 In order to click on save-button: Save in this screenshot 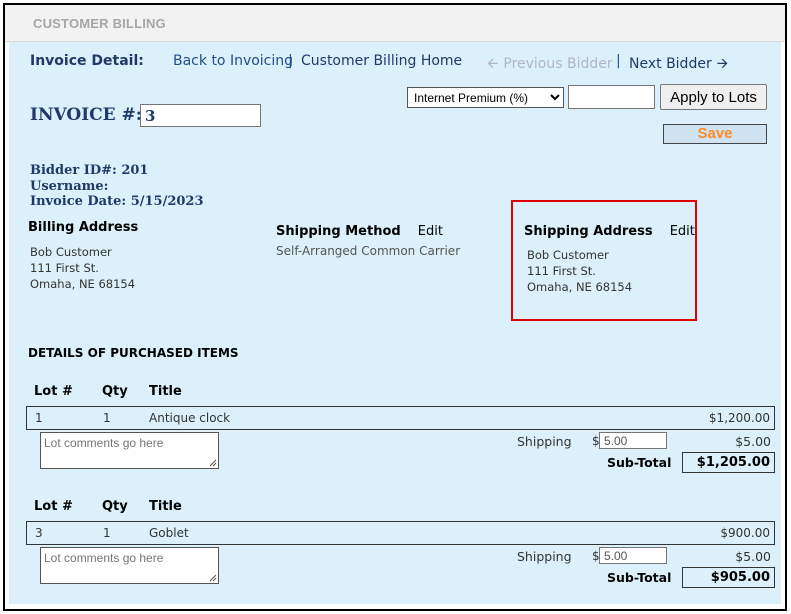, I will do `click(715, 134)`.